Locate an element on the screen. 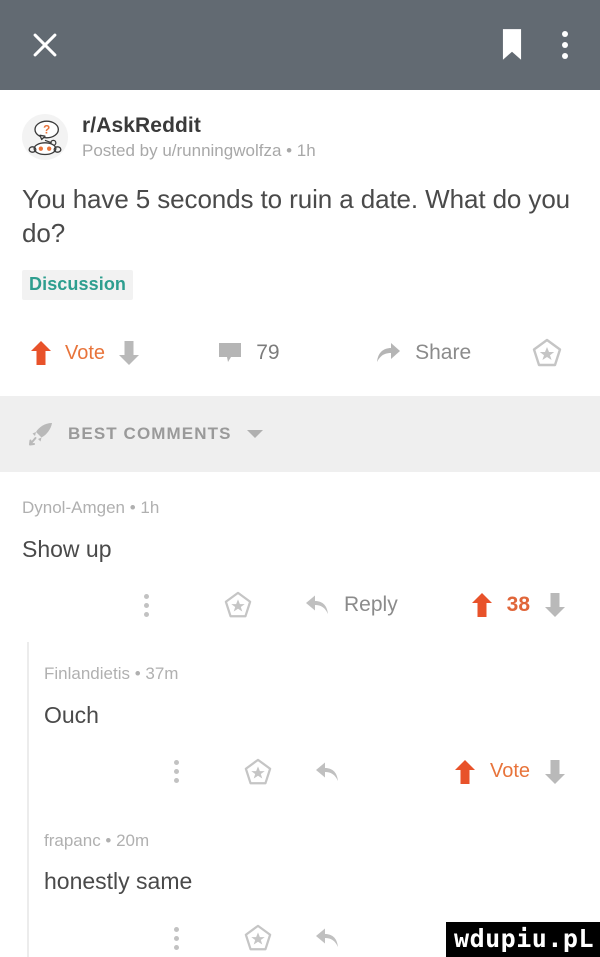 The image size is (600, 957). comment-action-bar: Vote is located at coordinates (311, 772).